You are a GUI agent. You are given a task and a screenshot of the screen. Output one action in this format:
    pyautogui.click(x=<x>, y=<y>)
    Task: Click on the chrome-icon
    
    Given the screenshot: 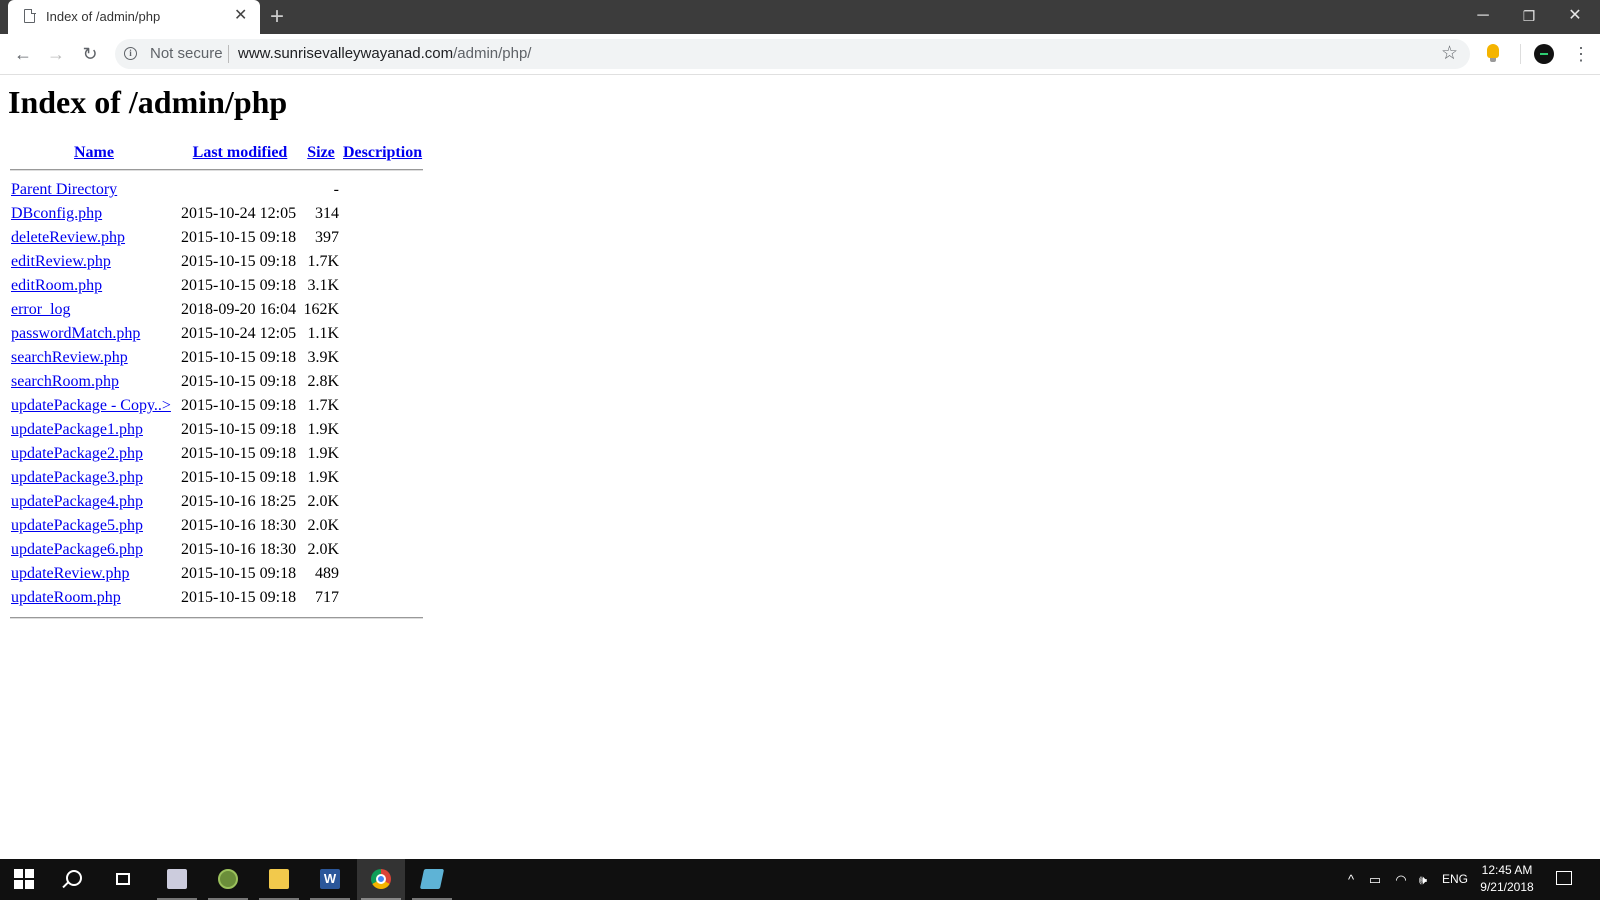 What is the action you would take?
    pyautogui.click(x=381, y=879)
    